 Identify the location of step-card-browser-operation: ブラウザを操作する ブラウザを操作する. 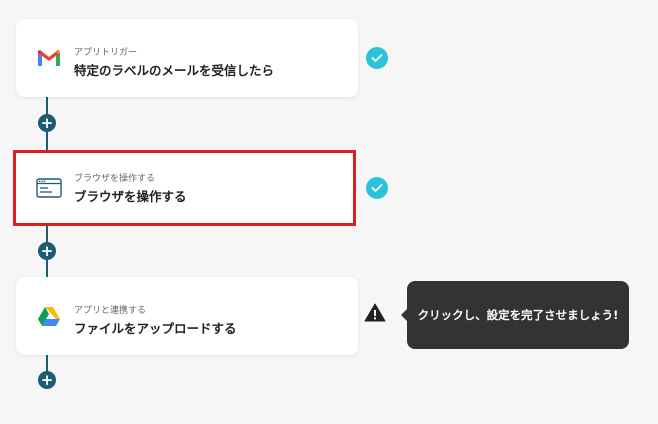
(184, 188).